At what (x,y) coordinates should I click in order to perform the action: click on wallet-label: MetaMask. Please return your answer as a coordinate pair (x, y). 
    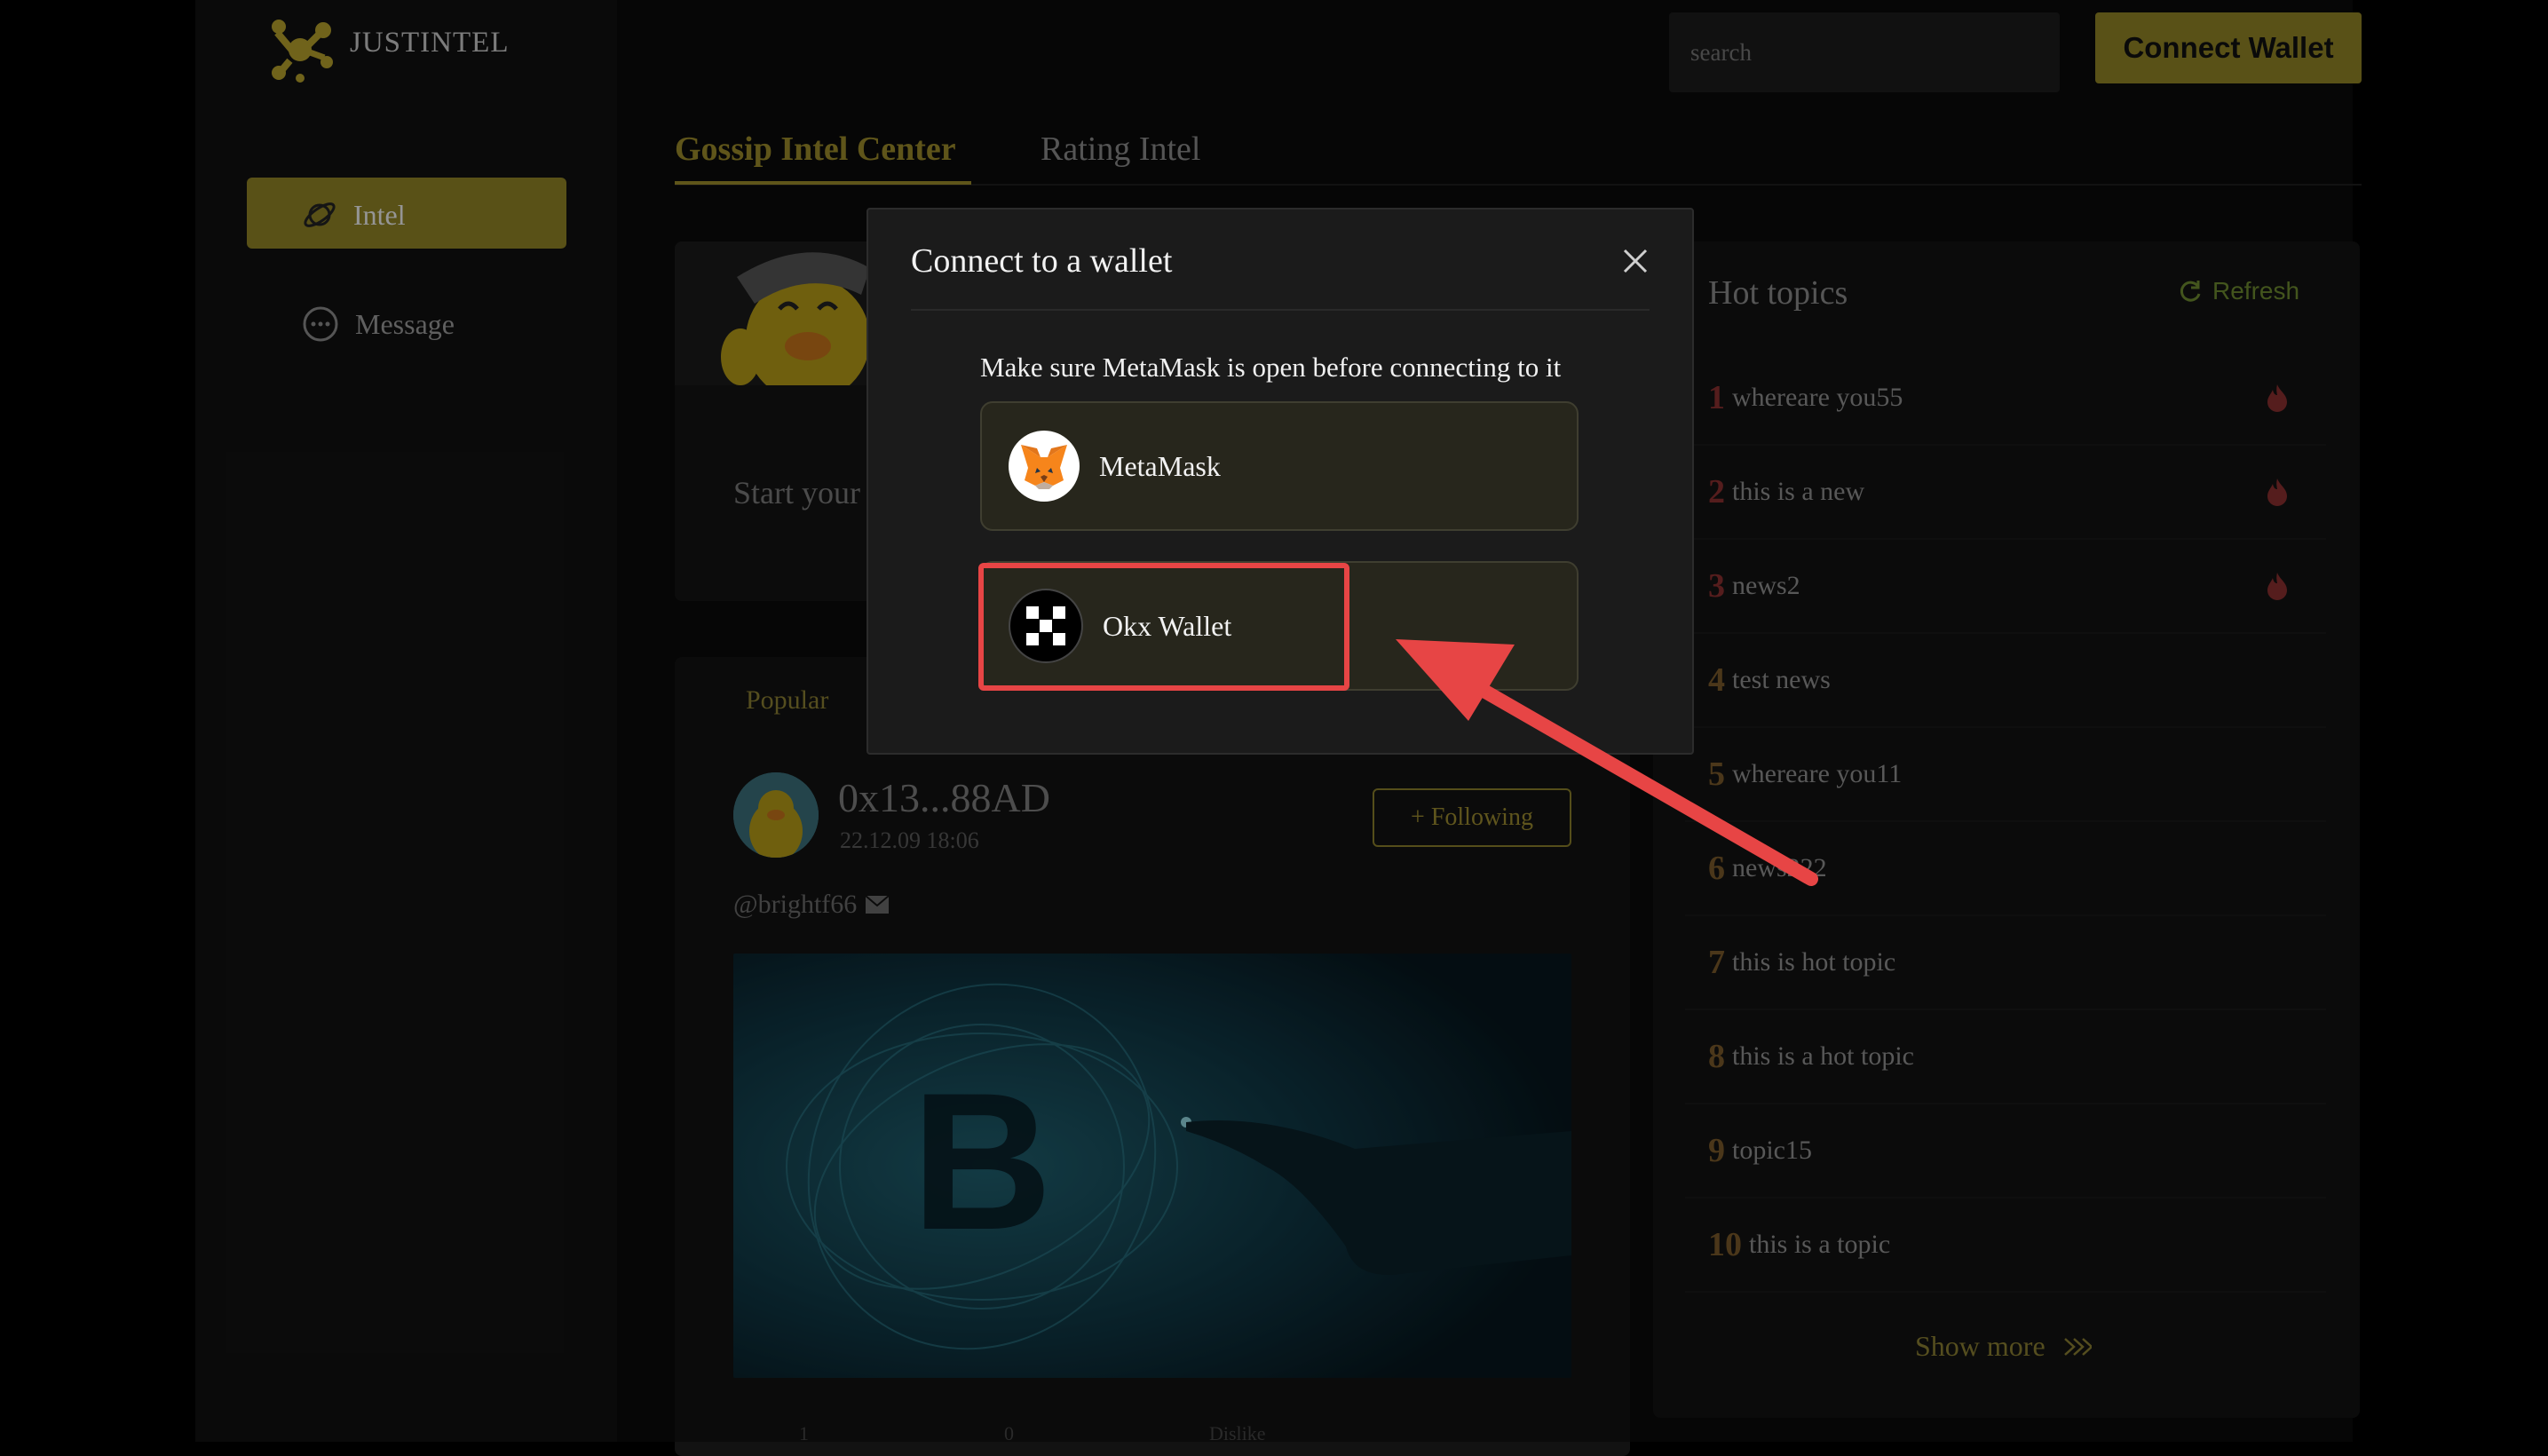
    Looking at the image, I should click on (1160, 465).